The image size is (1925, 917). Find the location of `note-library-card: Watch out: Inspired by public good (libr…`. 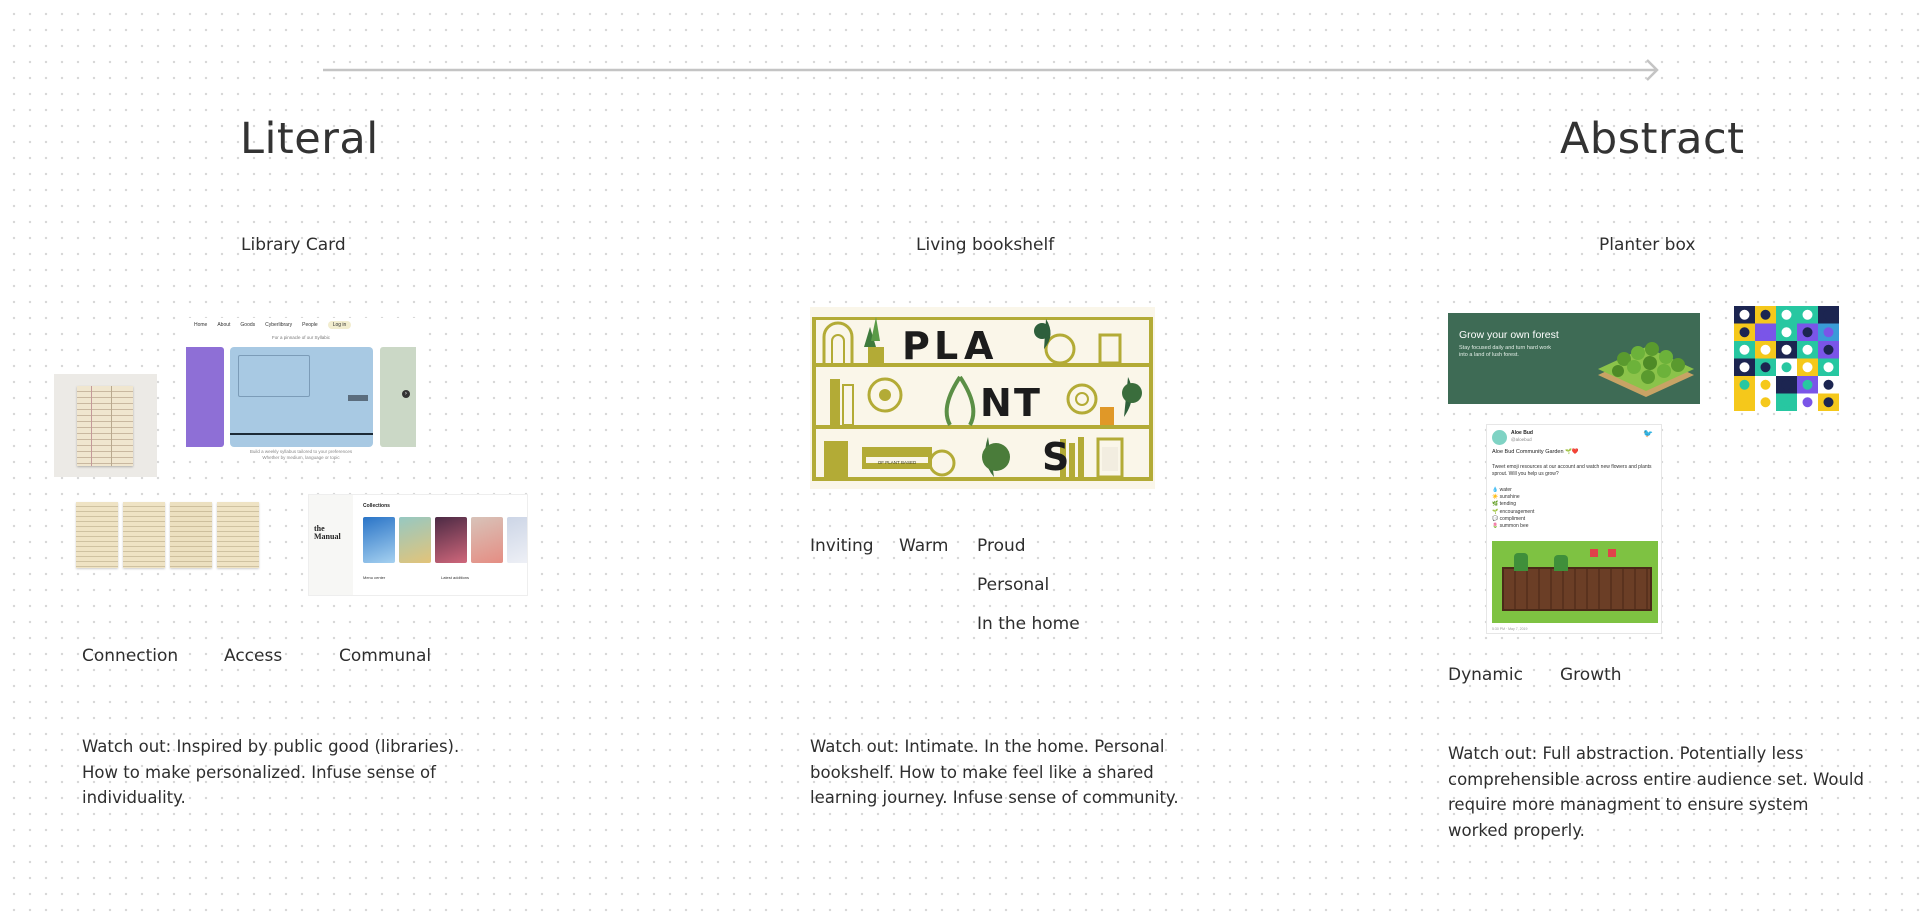

note-library-card: Watch out: Inspired by public good (libr… is located at coordinates (271, 772).